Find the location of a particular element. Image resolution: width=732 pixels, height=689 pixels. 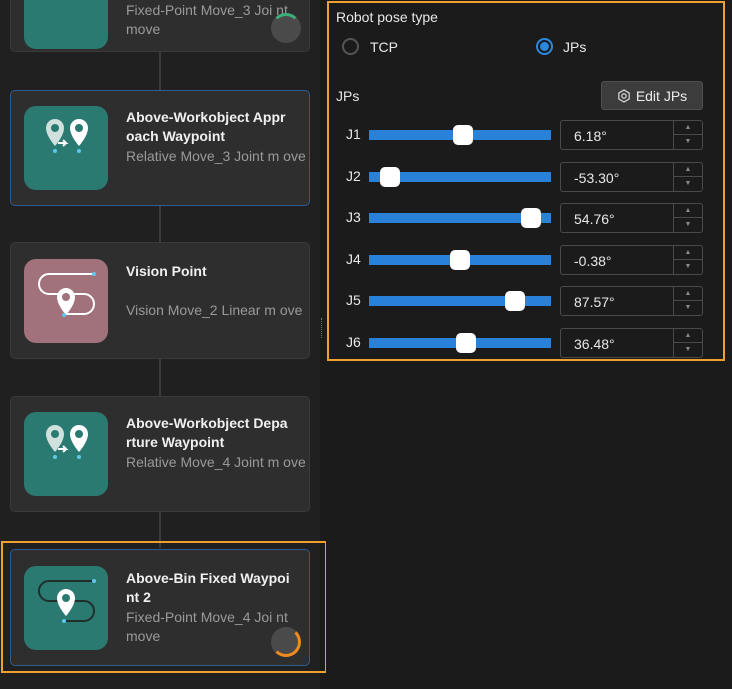

joint-row-j1: J1 6.18° ▲ ▼ is located at coordinates (529, 135).